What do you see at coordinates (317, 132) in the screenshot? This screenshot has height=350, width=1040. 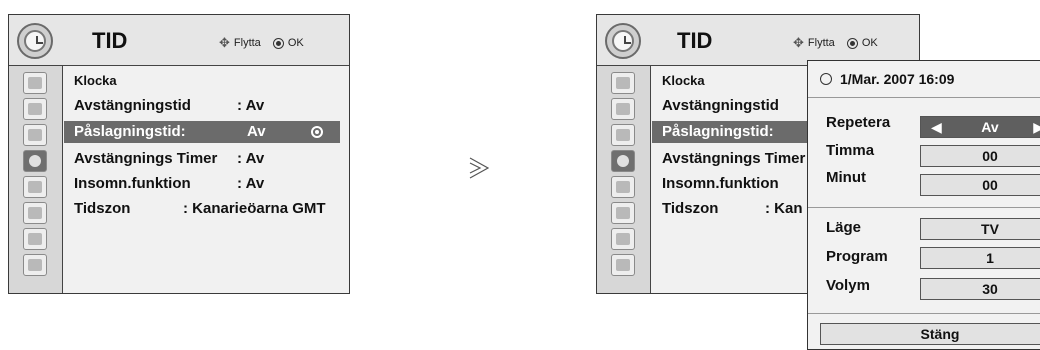 I see `ok-select-icon` at bounding box center [317, 132].